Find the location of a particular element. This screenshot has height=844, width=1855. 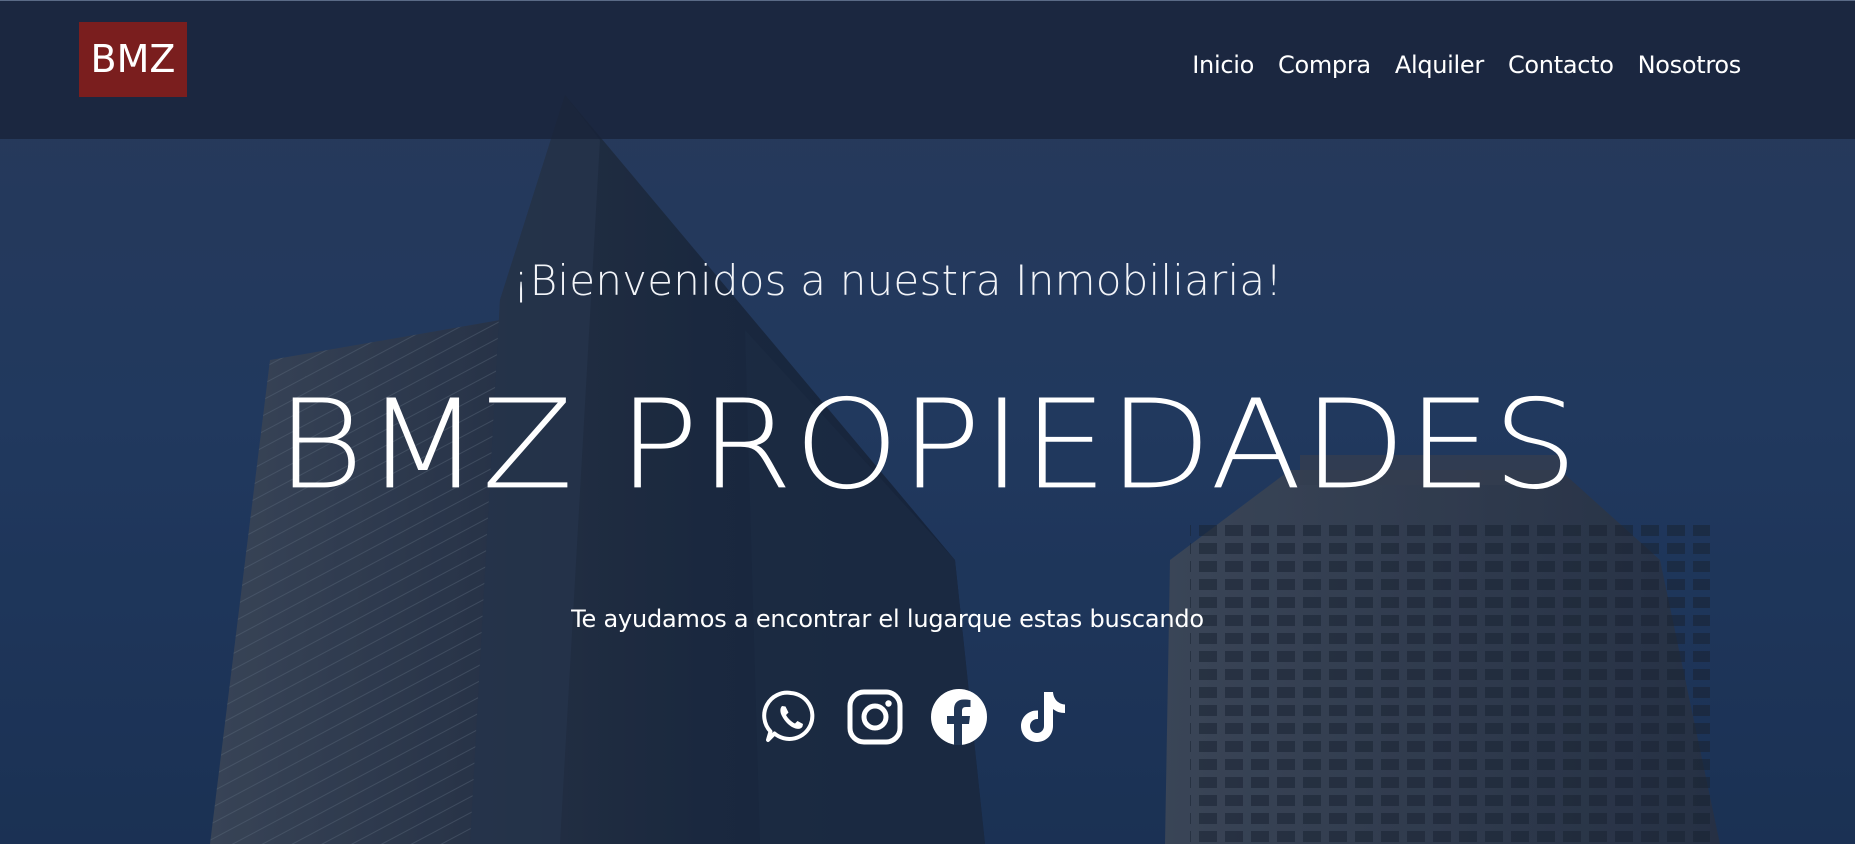

facebook-icon is located at coordinates (959, 717).